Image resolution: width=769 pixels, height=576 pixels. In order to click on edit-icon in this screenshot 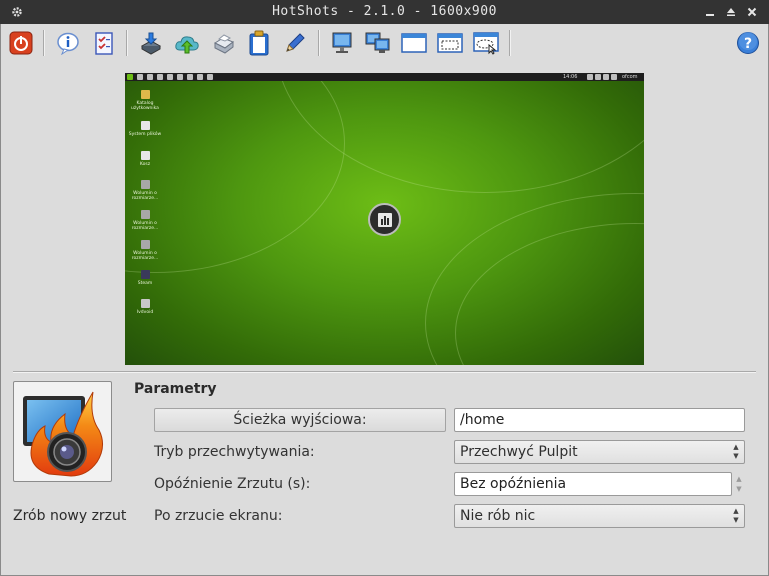, I will do `click(295, 43)`.